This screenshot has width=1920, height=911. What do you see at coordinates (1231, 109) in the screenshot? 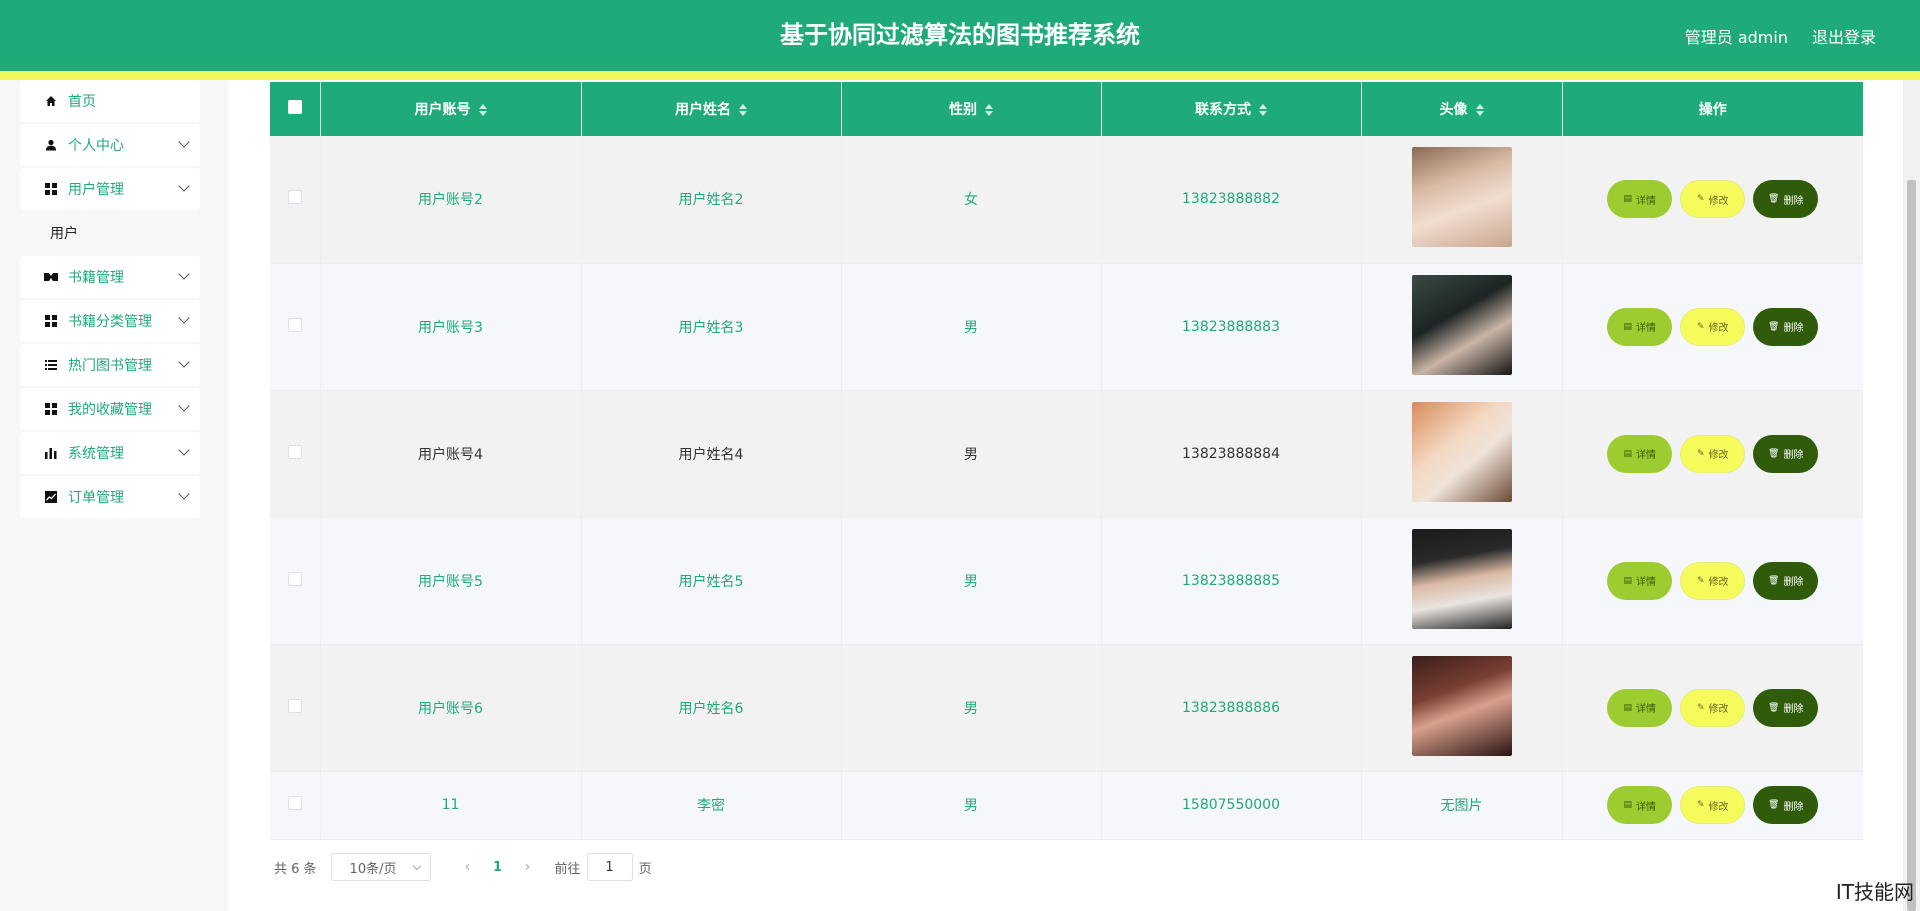
I see `column-header-phone: 联系方式` at bounding box center [1231, 109].